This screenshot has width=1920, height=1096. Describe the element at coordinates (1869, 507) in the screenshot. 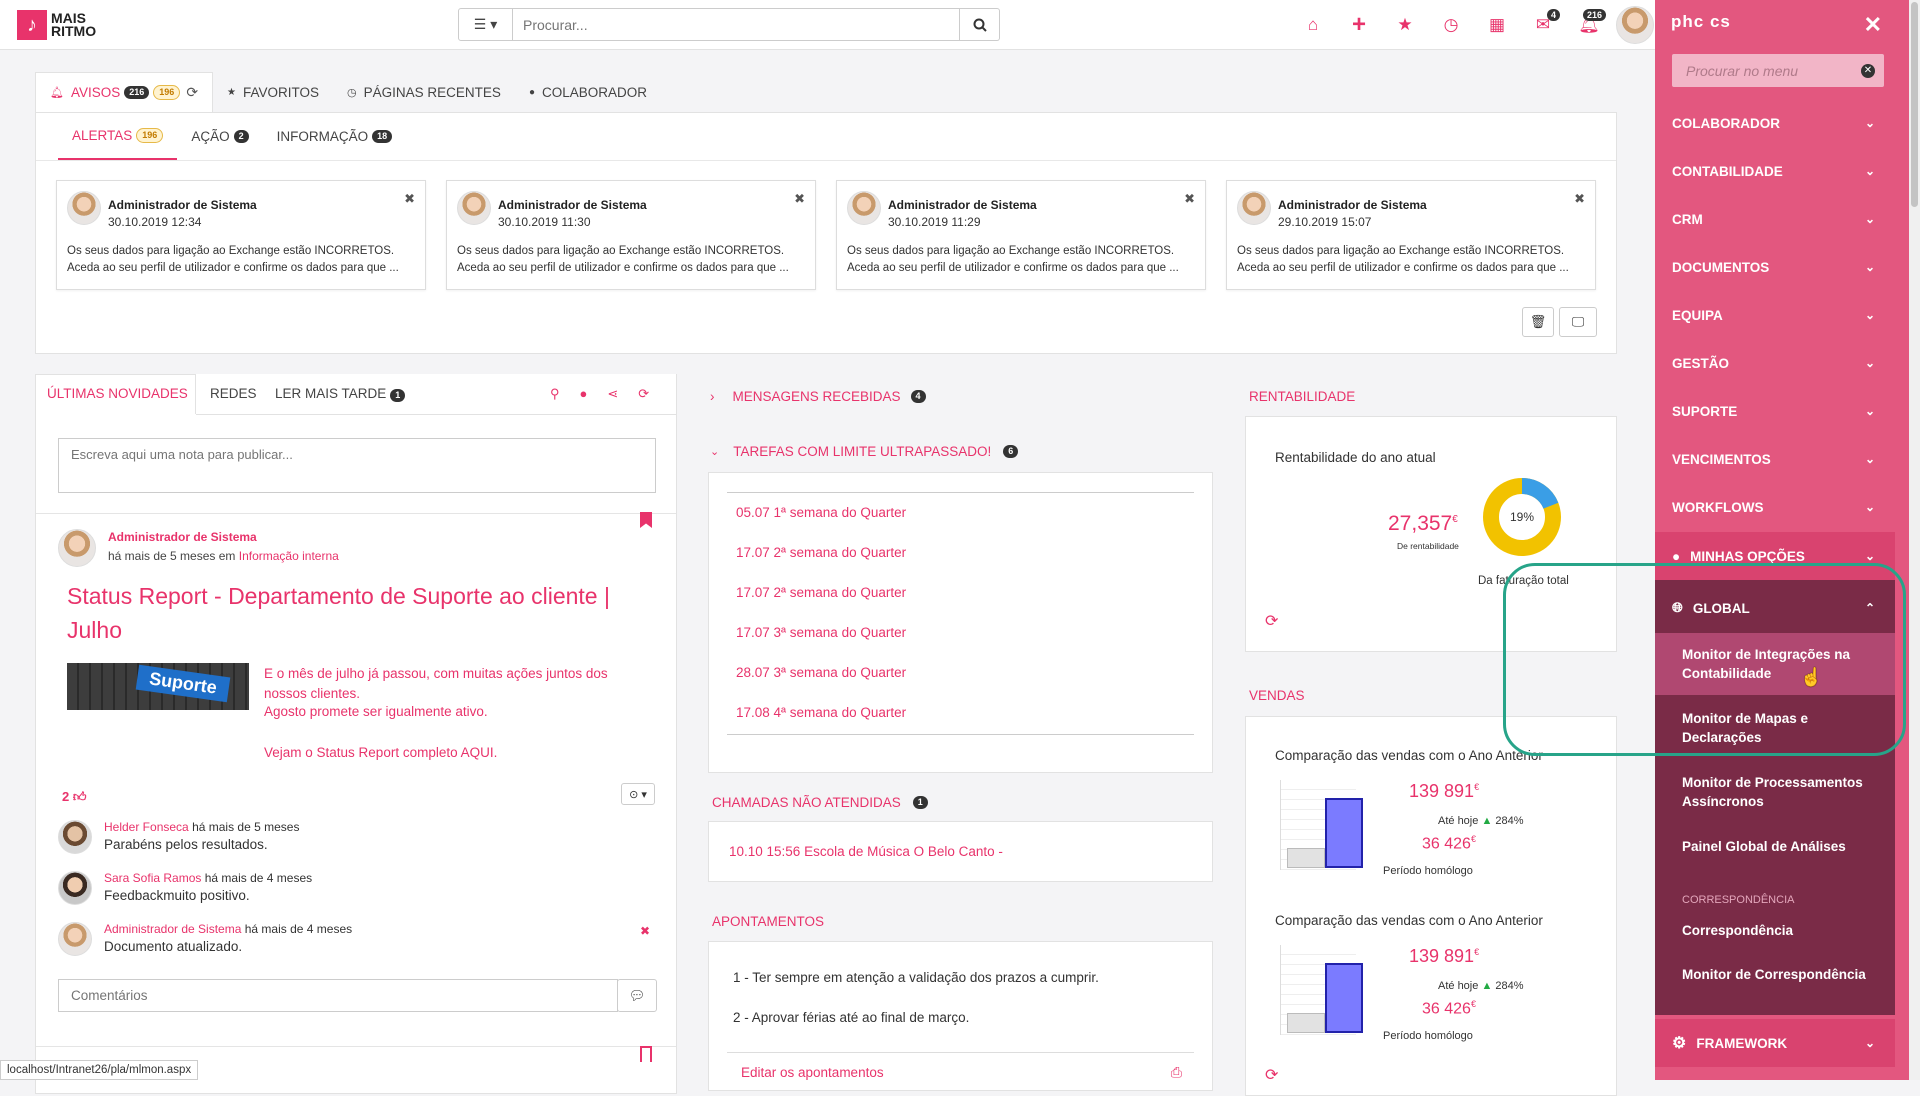

I see `chevron-down-icon: ⌄` at that location.